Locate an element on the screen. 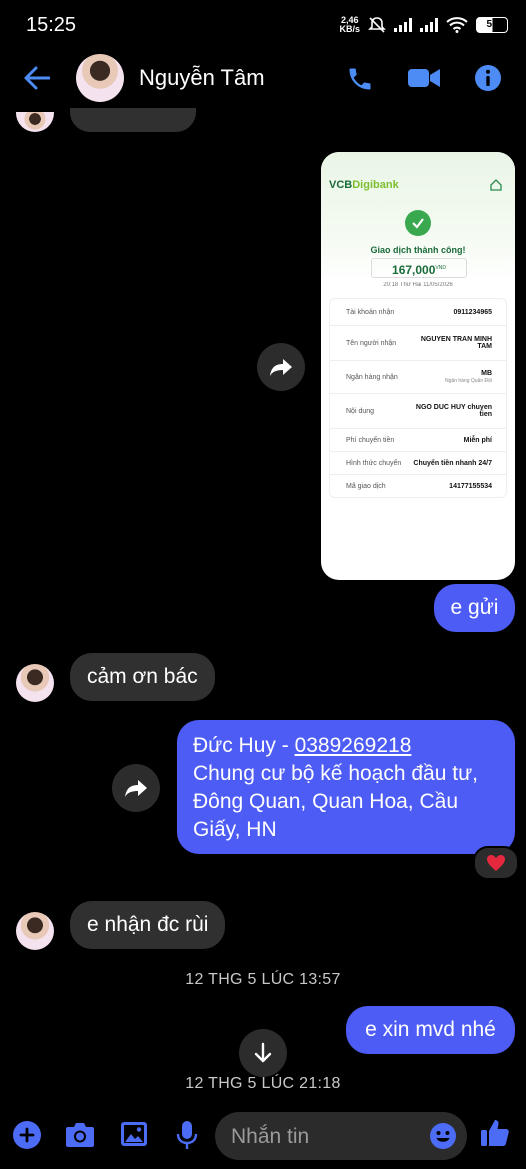  battery-indicator: 51 is located at coordinates (492, 25).